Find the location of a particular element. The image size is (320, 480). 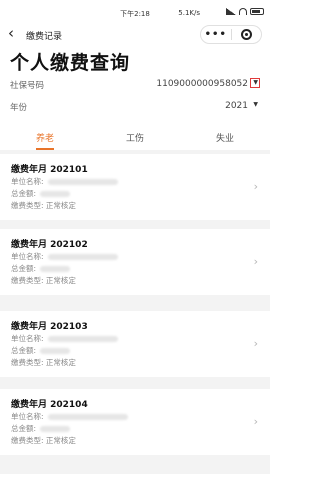

bottom-bar is located at coordinates (135, 477).